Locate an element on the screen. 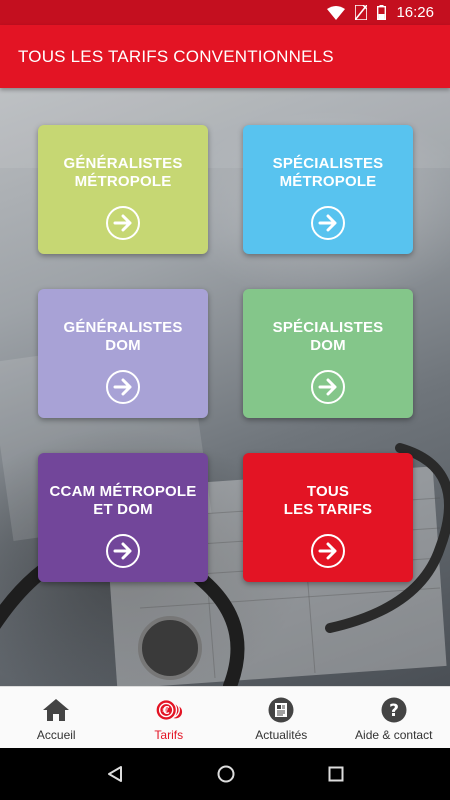  nav-item-aide-contact: ? Aide & contact is located at coordinates (394, 717).